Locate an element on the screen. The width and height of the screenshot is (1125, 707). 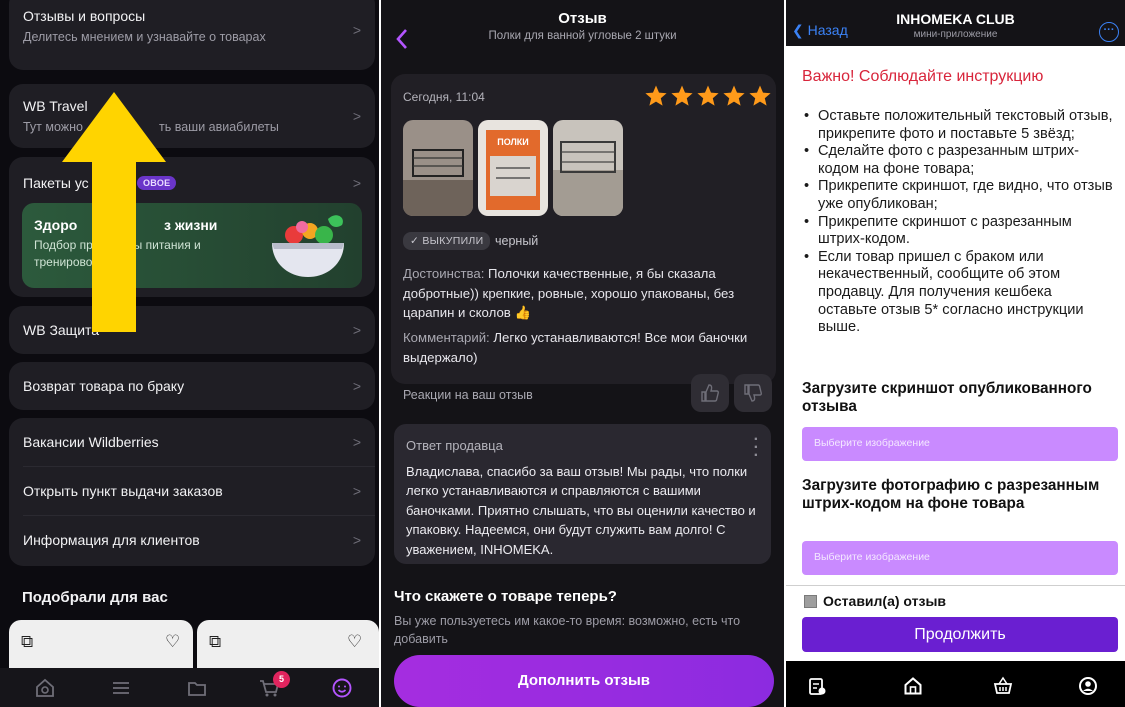
bottom-tab-bar: 5 is located at coordinates (189, 687).